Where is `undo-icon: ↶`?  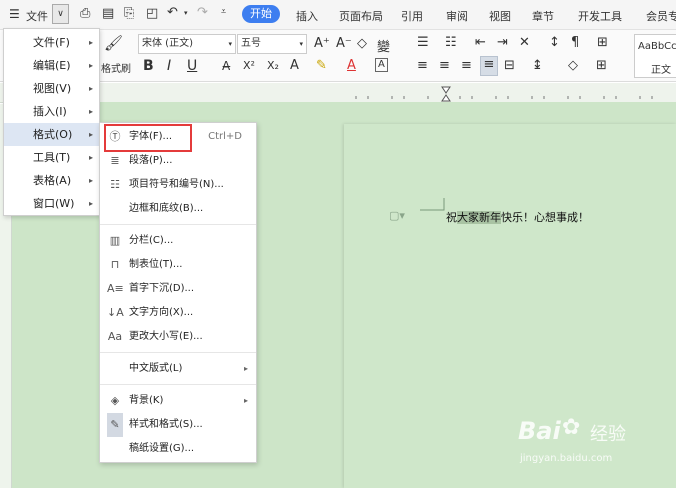 undo-icon: ↶ is located at coordinates (172, 12).